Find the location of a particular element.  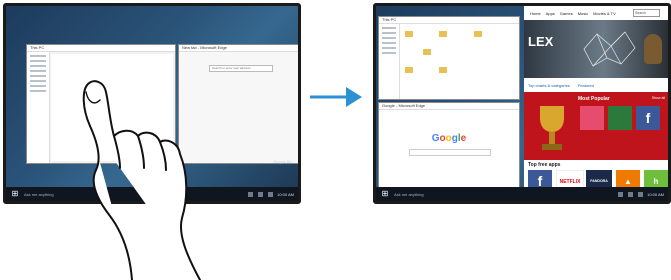

edge-address-input: Search or enter web address is located at coordinates (241, 68).